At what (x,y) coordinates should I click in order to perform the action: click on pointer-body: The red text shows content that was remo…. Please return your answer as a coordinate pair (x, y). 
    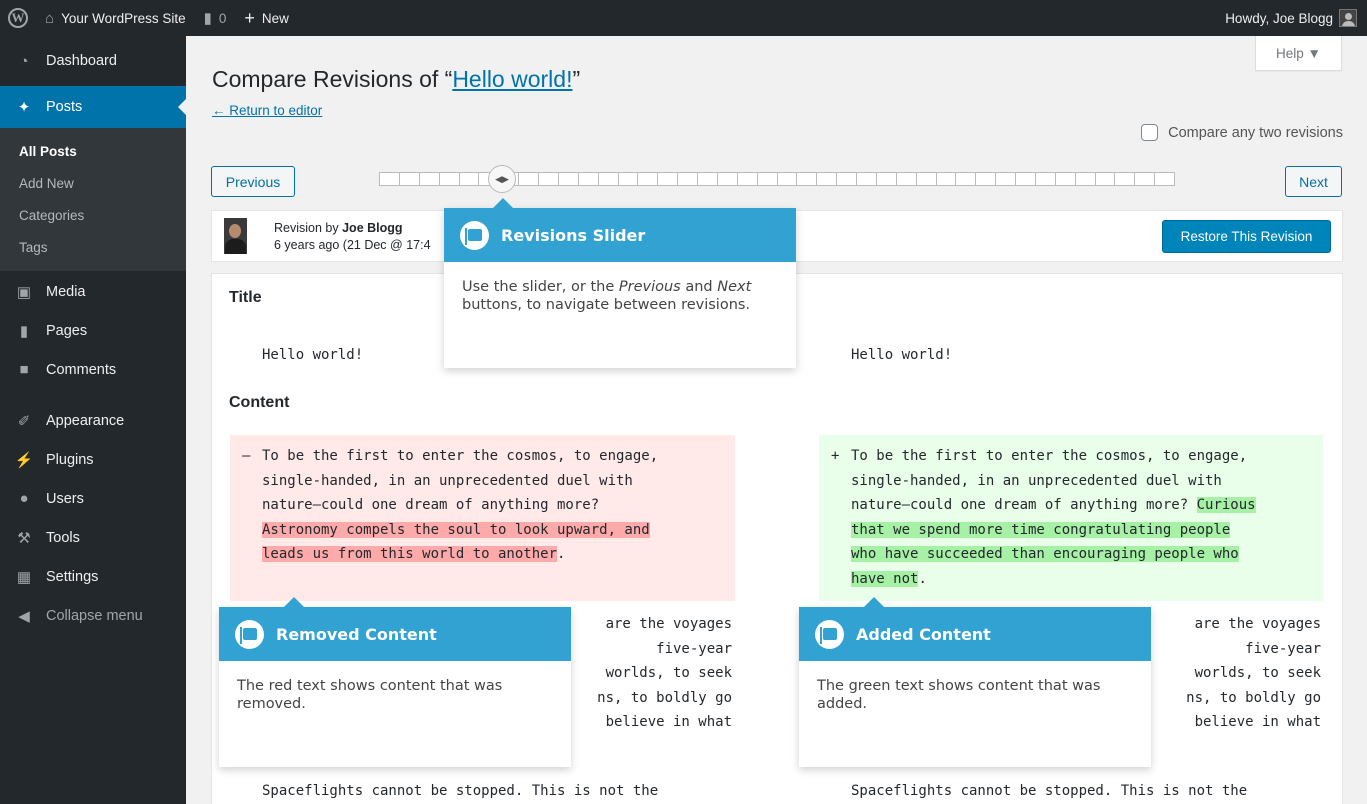
    Looking at the image, I should click on (370, 695).